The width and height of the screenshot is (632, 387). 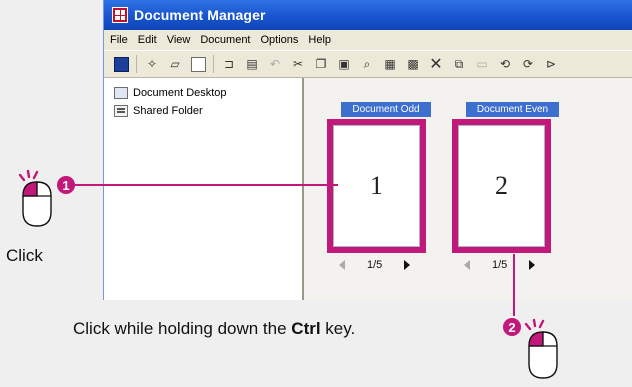 What do you see at coordinates (175, 64) in the screenshot?
I see `open-icon: ▱` at bounding box center [175, 64].